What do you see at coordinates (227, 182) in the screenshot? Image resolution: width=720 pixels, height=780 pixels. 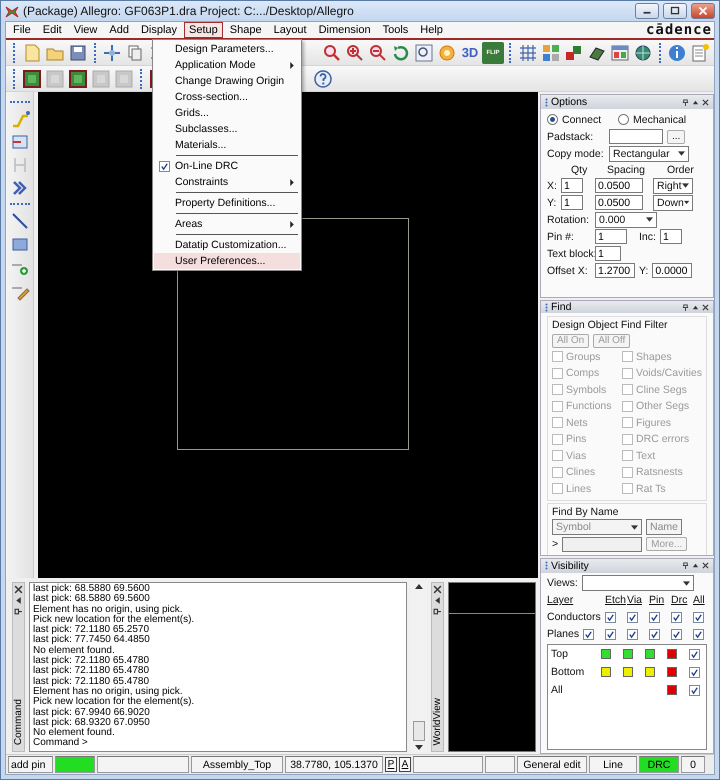 I see `menu-item: Constraints` at bounding box center [227, 182].